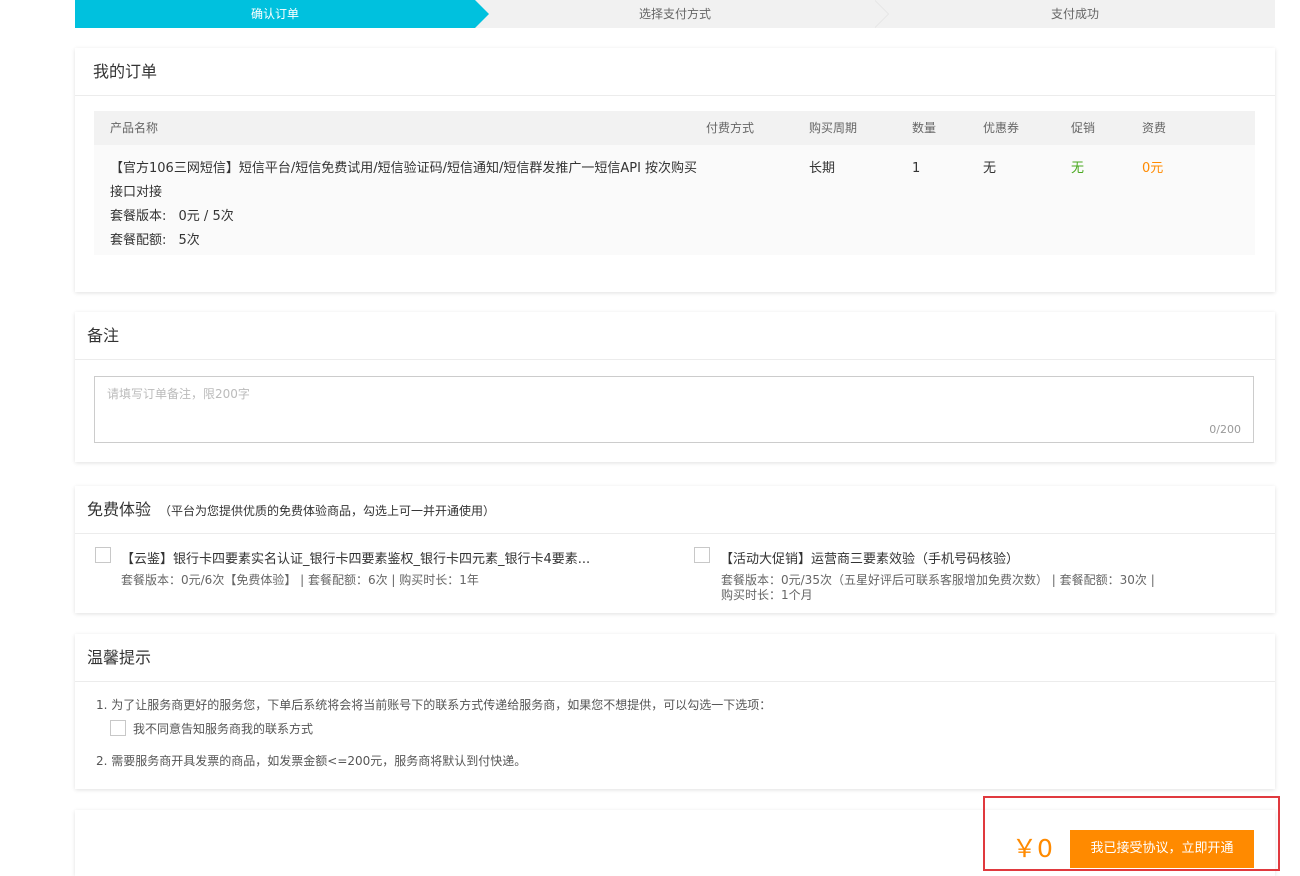 Image resolution: width=1300 pixels, height=876 pixels. What do you see at coordinates (767, 595) in the screenshot?
I see `trial-item-2-meta-duration: 购买时长：1个月` at bounding box center [767, 595].